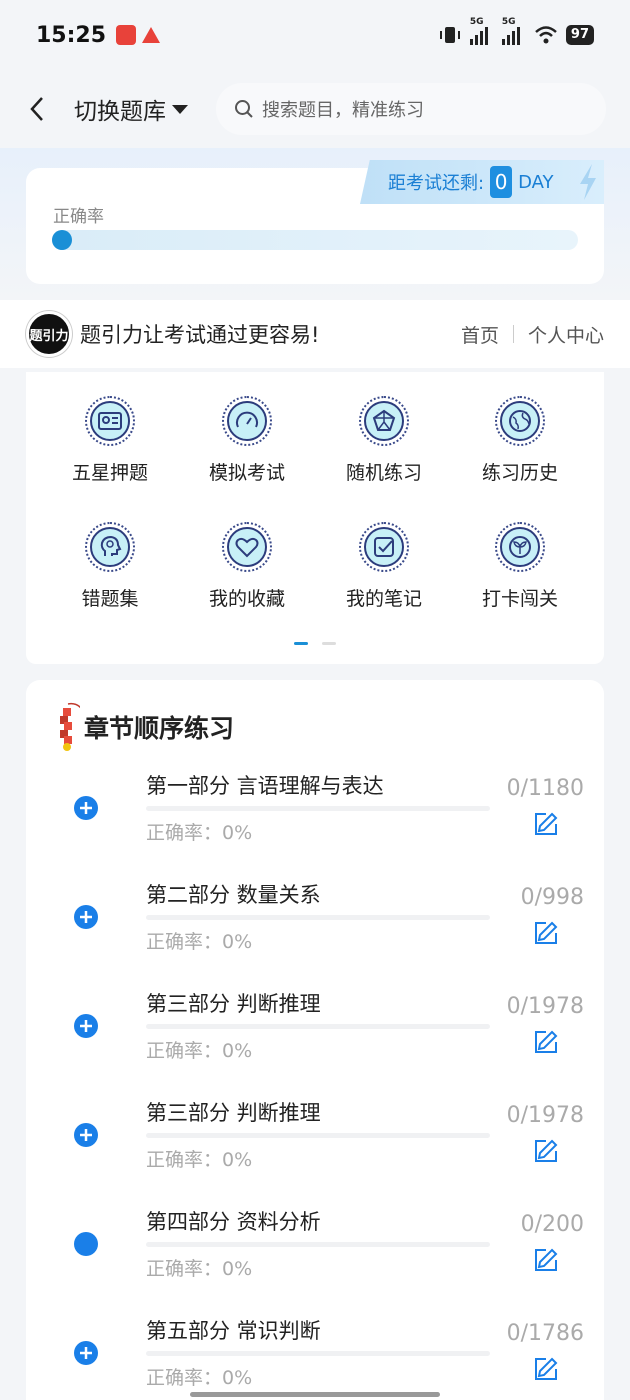 The width and height of the screenshot is (630, 1400). I want to click on status-time: 15:25, so click(71, 35).